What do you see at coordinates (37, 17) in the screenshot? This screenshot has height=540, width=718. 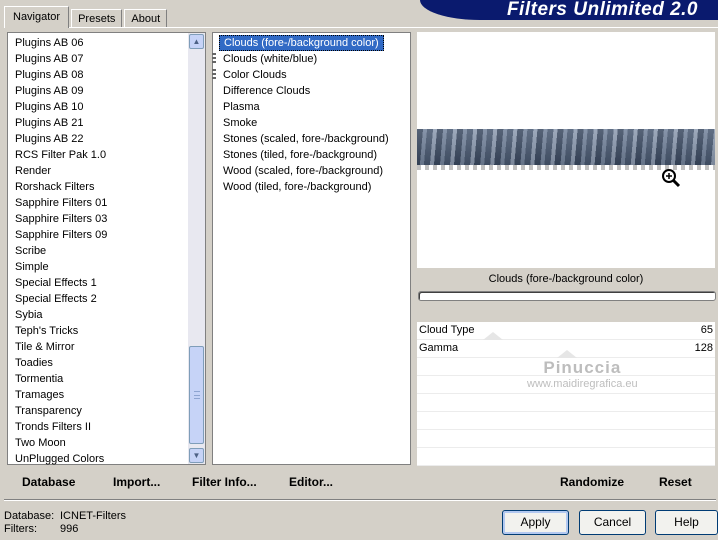 I see `tab-navigator: Navigator` at bounding box center [37, 17].